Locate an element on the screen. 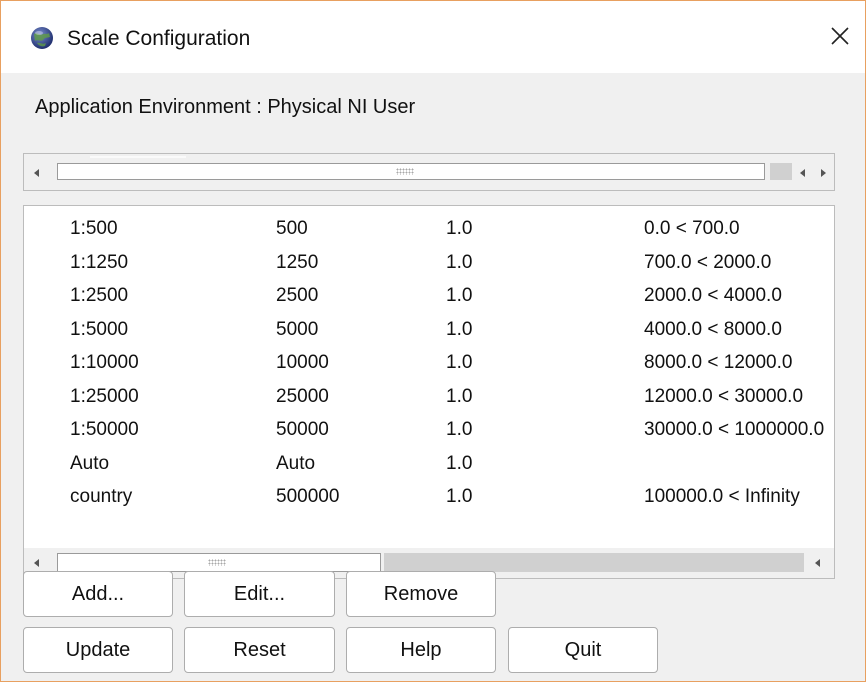  list-scrollbar-thumb is located at coordinates (219, 562).